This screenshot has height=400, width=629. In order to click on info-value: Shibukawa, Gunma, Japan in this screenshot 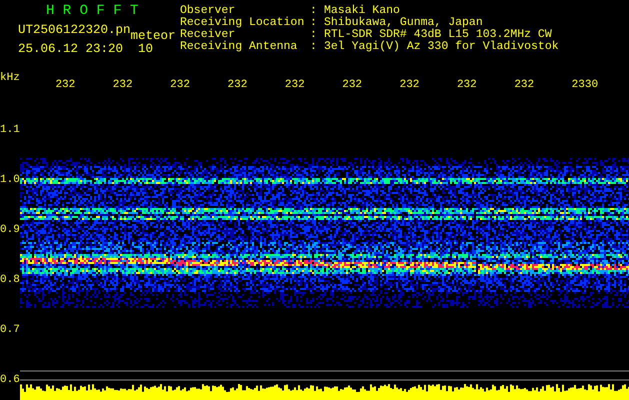, I will do `click(403, 23)`.